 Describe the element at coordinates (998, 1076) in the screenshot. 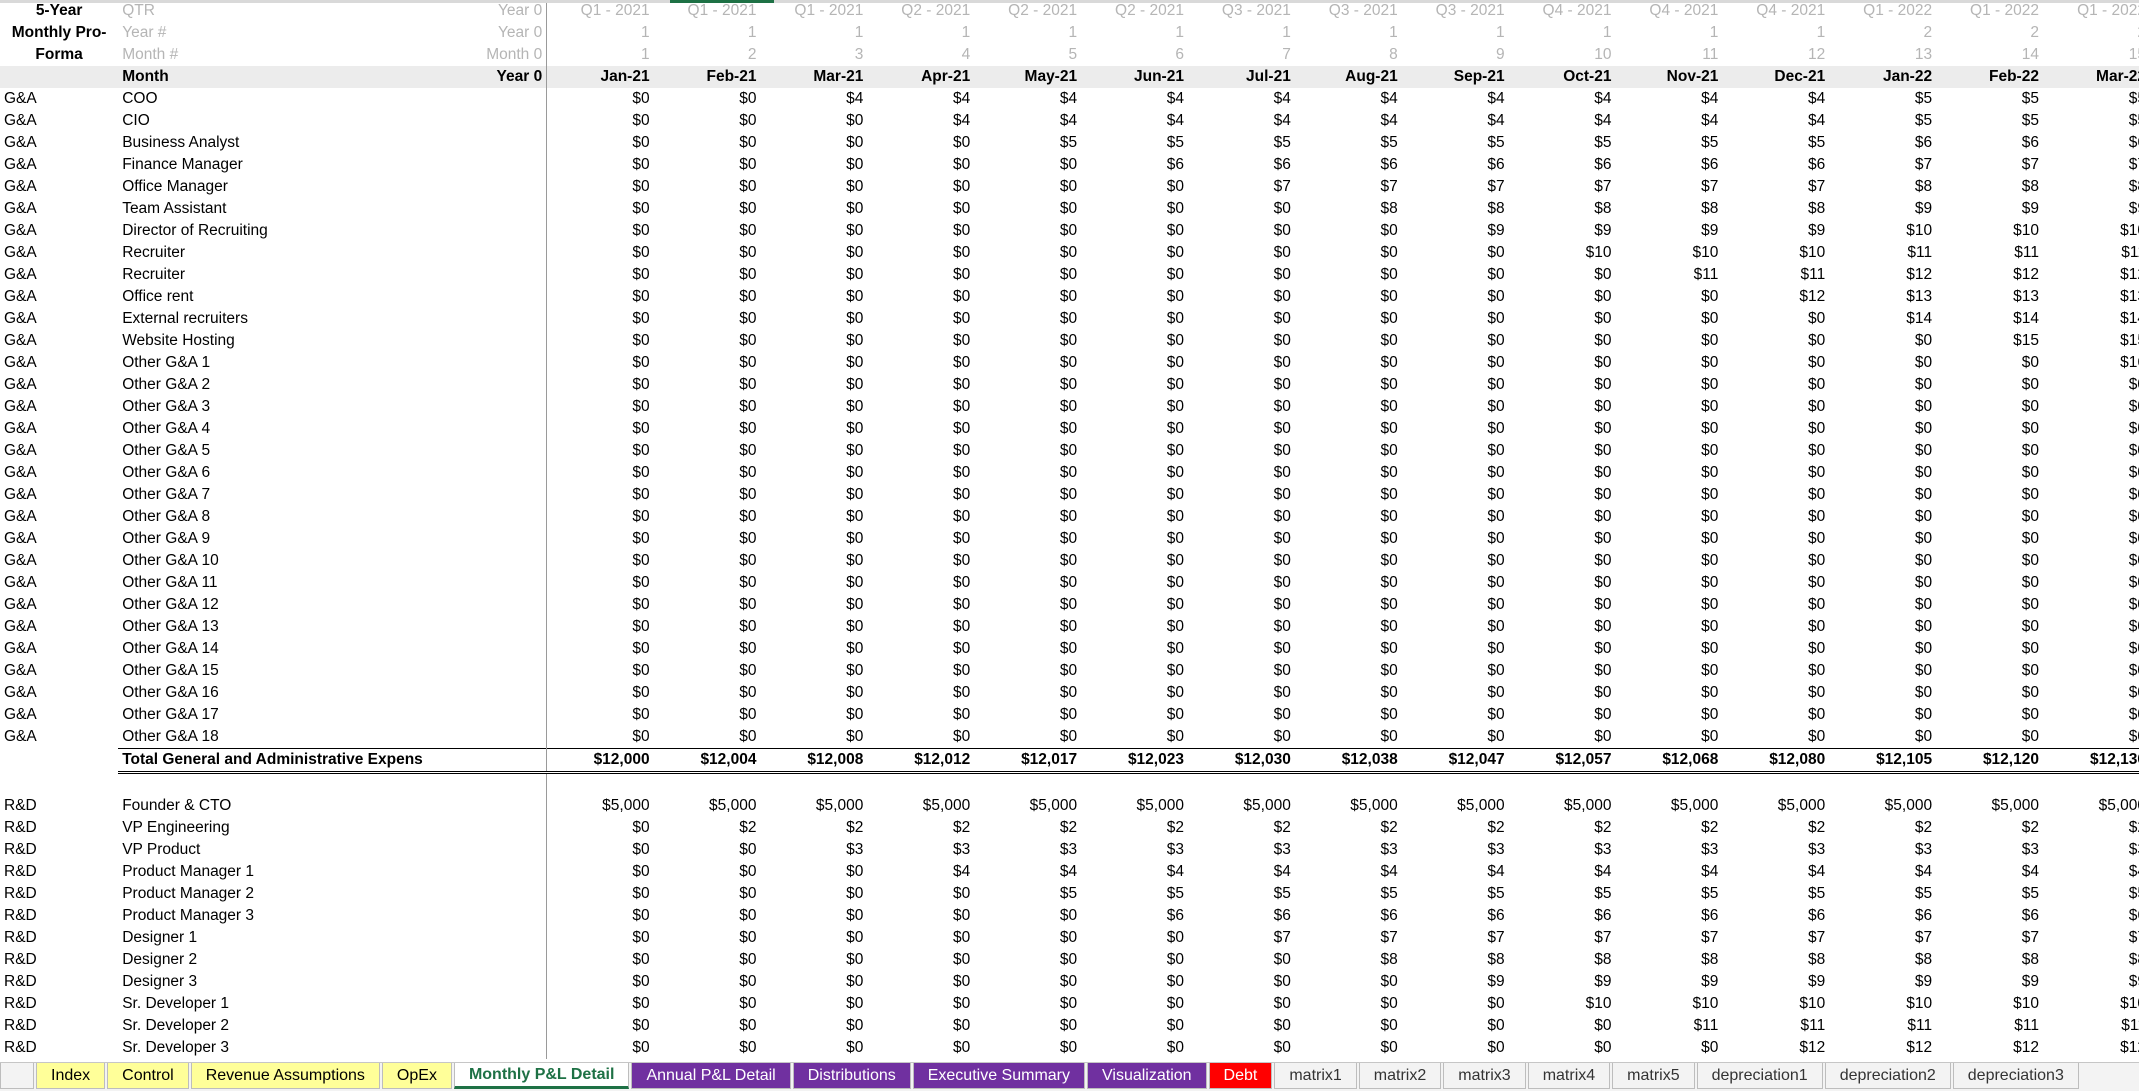

I see `sheet-tab-executive-summary: Executive Summary` at that location.